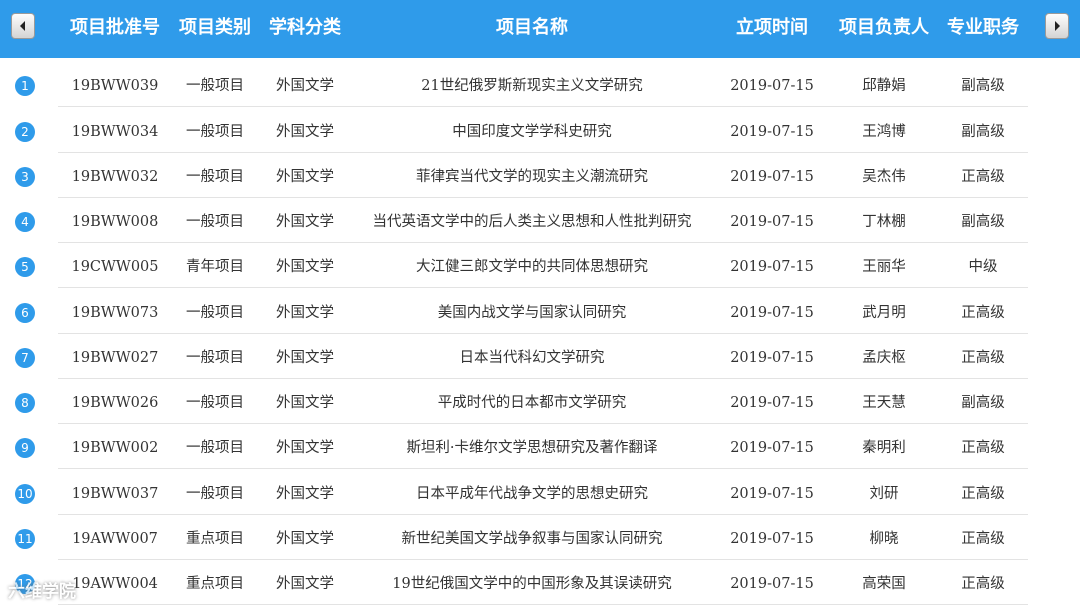 This screenshot has height=609, width=1080. What do you see at coordinates (25, 494) in the screenshot?
I see `row-number-badge: 10` at bounding box center [25, 494].